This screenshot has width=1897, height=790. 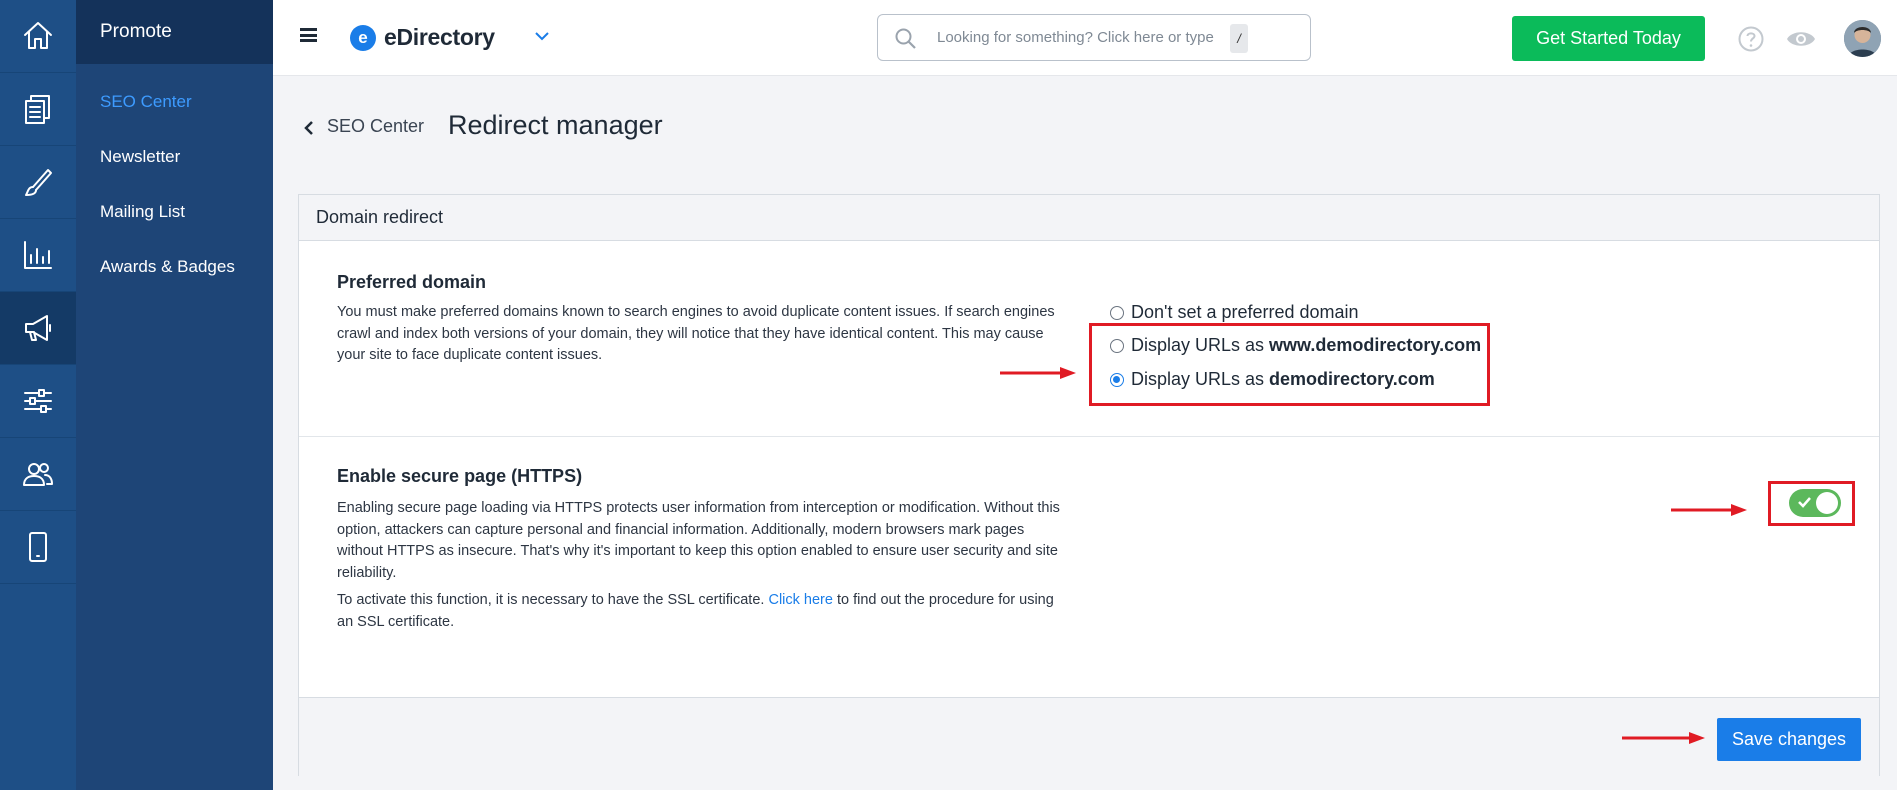 I want to click on save-changes-button: Save changes, so click(x=1789, y=739).